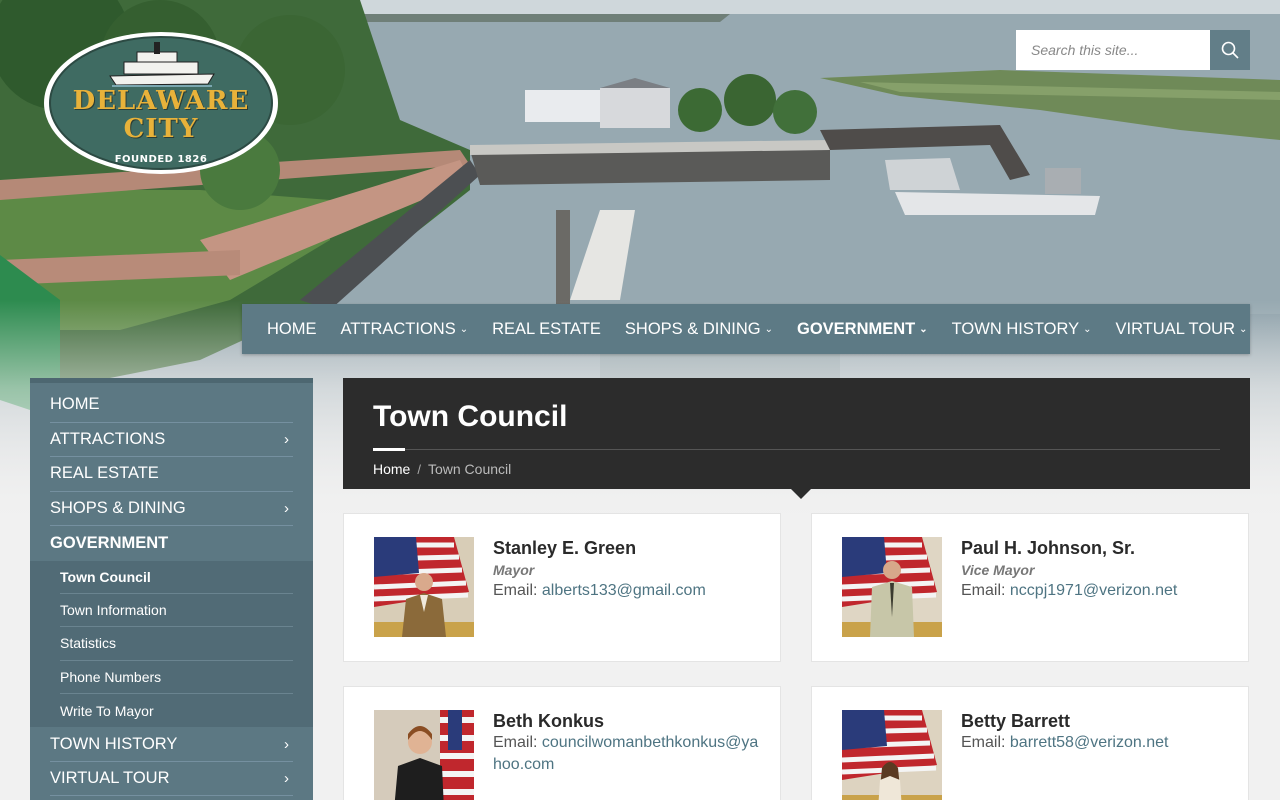 The width and height of the screenshot is (1280, 800). I want to click on nav-government: GOVERNMENT ⌄, so click(862, 329).